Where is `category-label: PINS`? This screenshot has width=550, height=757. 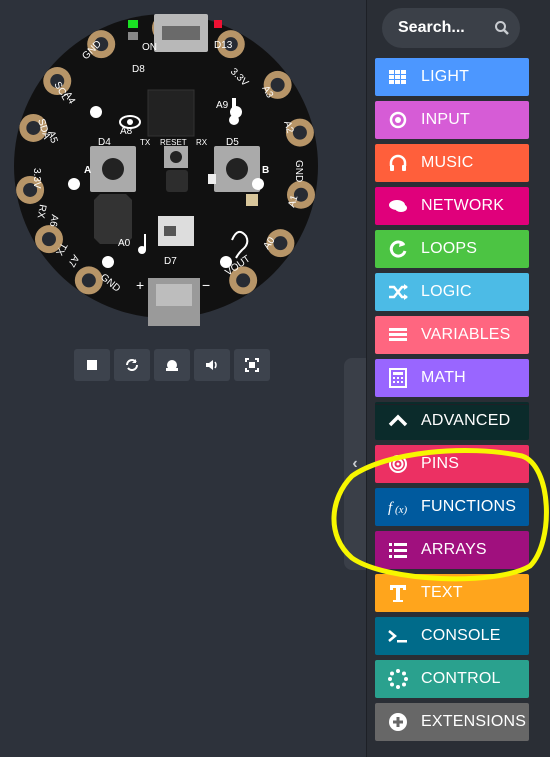 category-label: PINS is located at coordinates (440, 463).